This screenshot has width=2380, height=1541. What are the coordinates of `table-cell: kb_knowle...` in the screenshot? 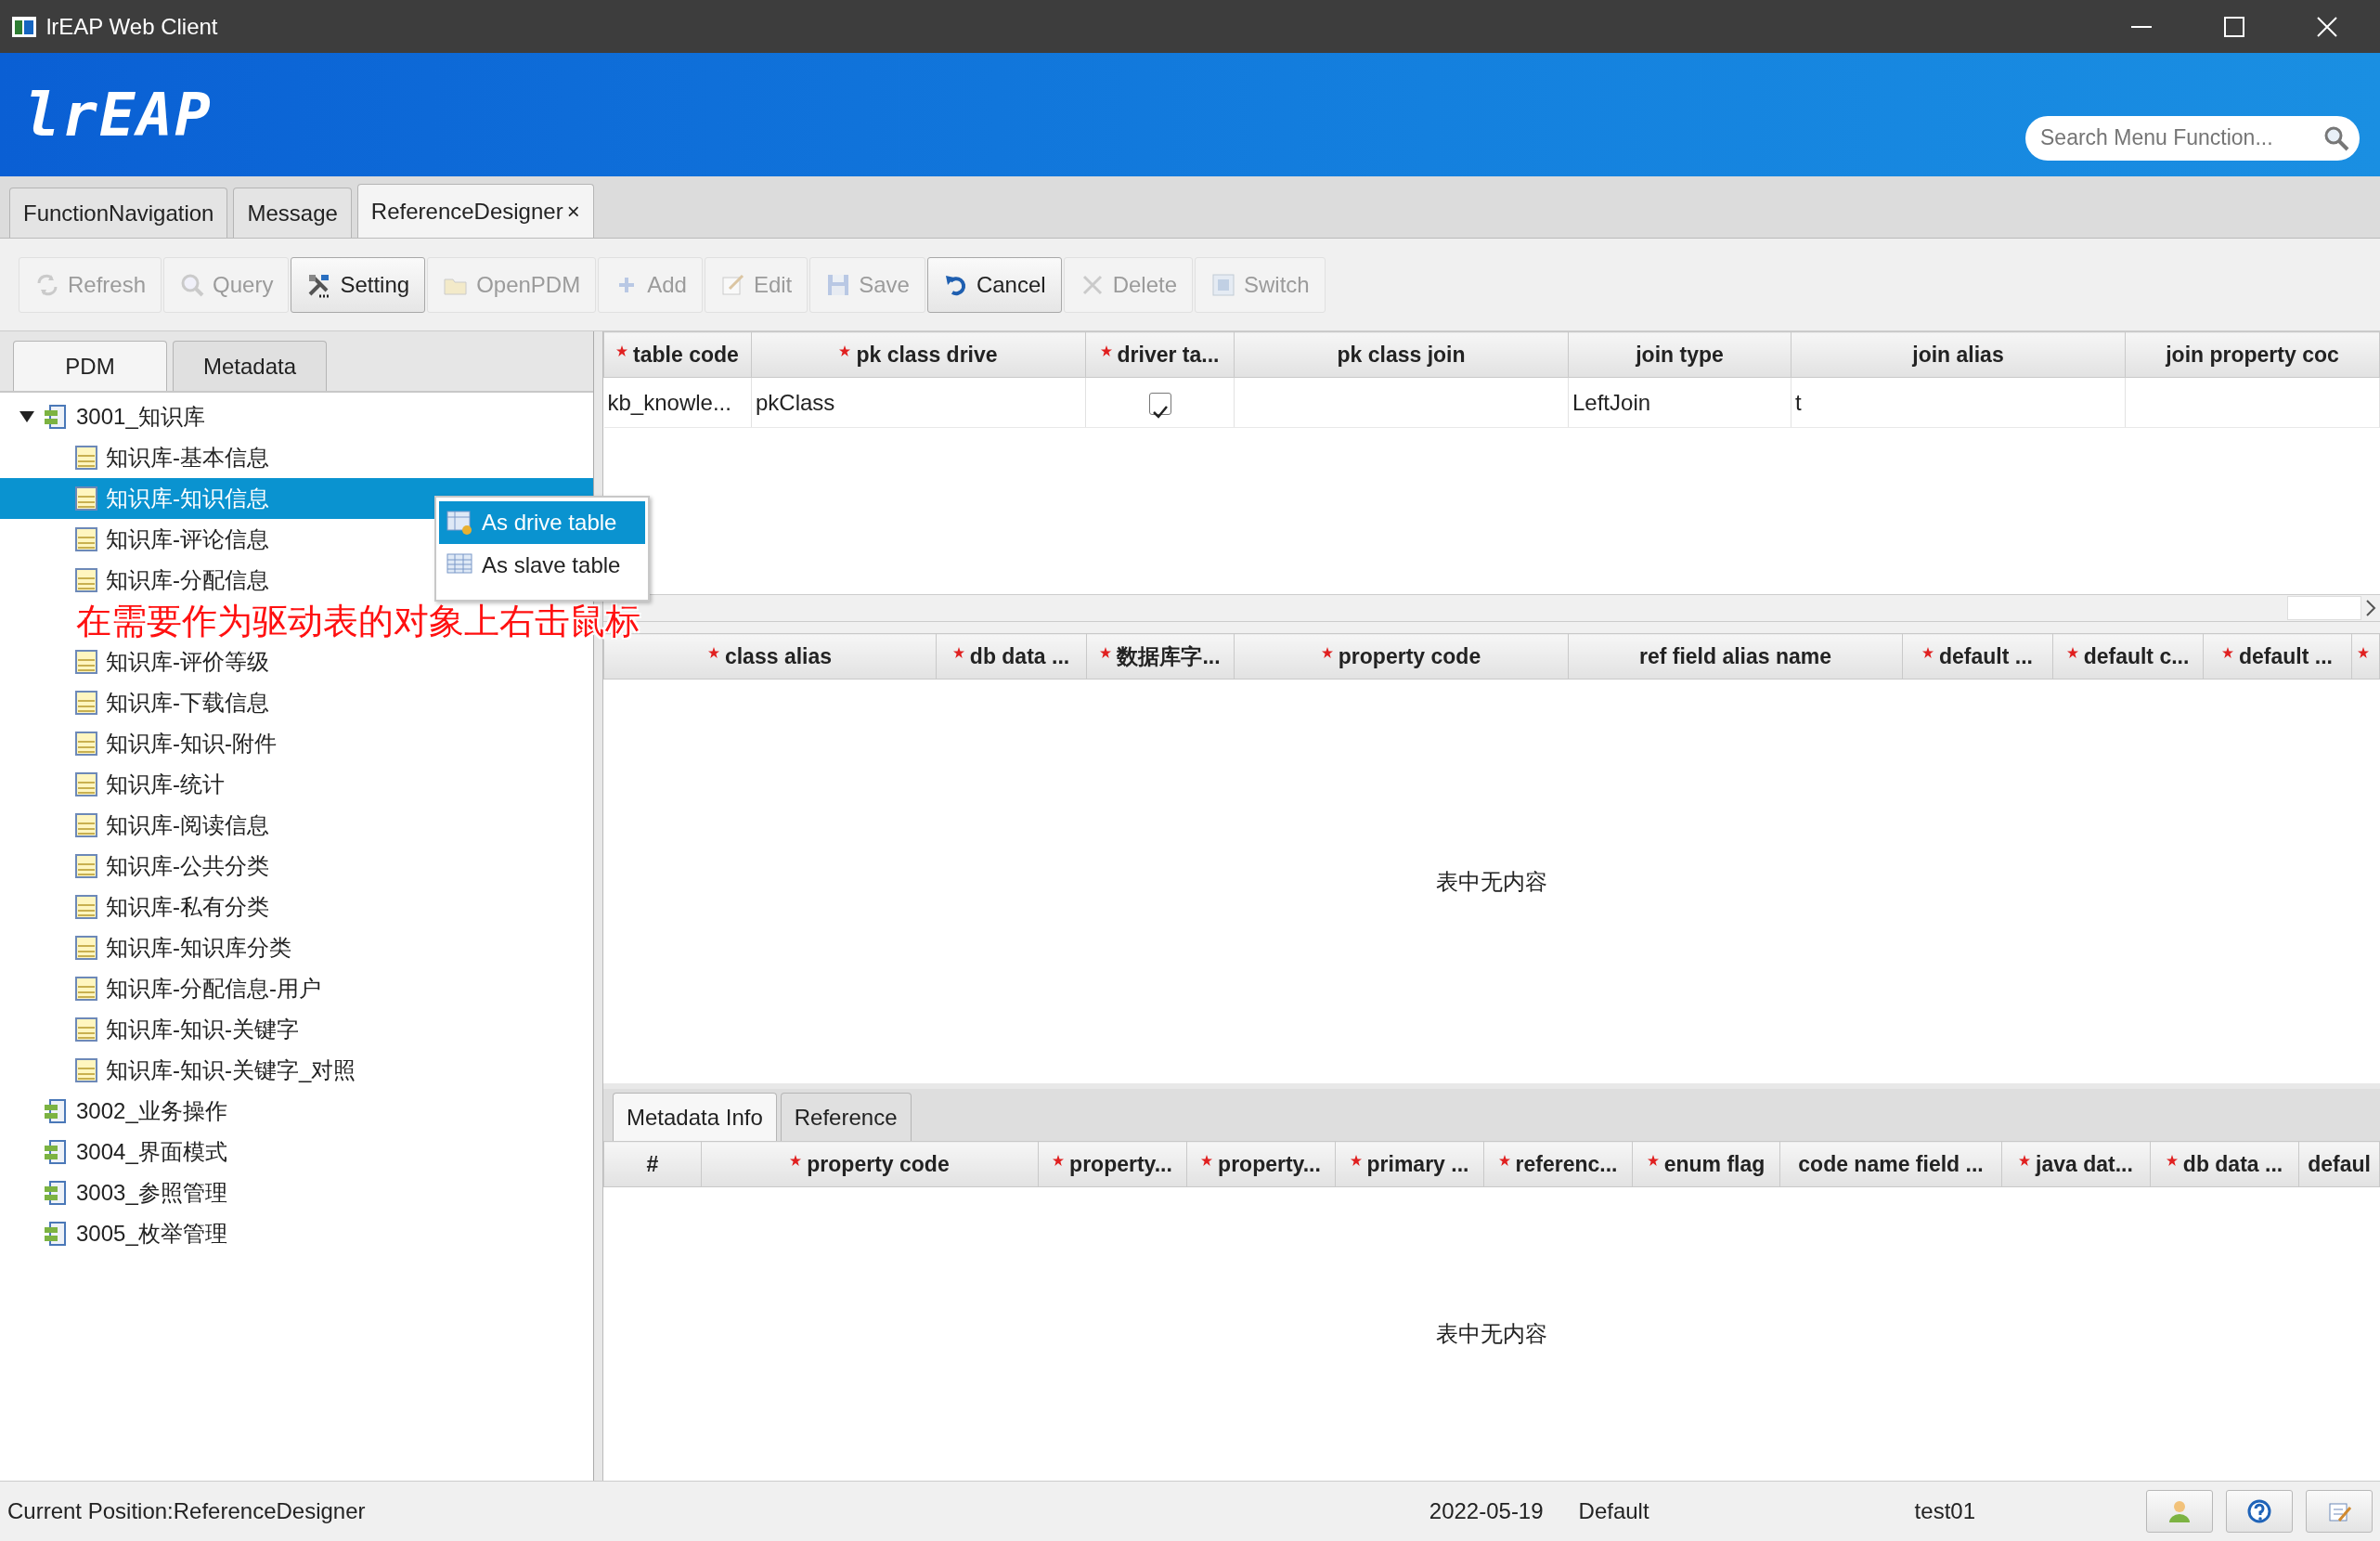 It's located at (677, 403).